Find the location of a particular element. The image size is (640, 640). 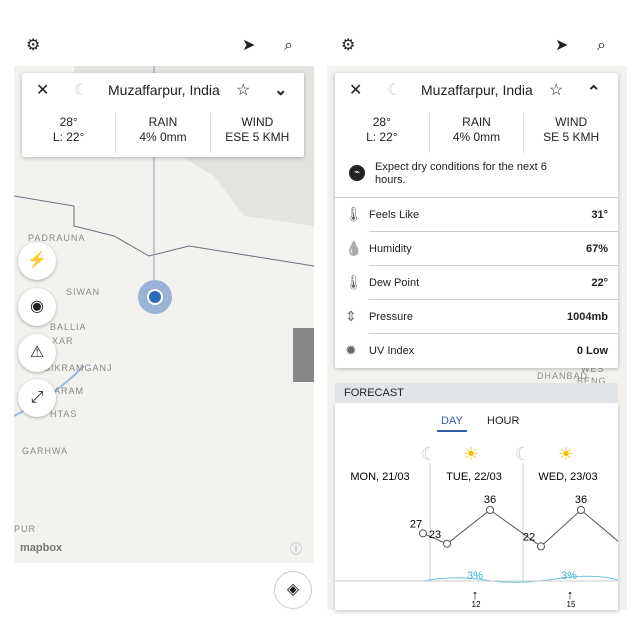

detail-label: Feels Like is located at coordinates (394, 215).